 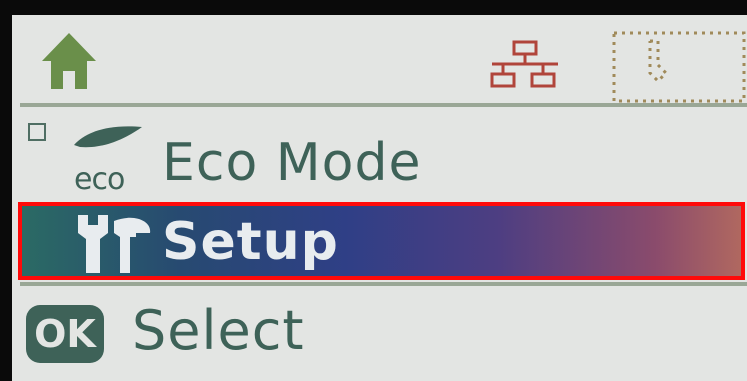 What do you see at coordinates (218, 330) in the screenshot?
I see `select-hint: Select` at bounding box center [218, 330].